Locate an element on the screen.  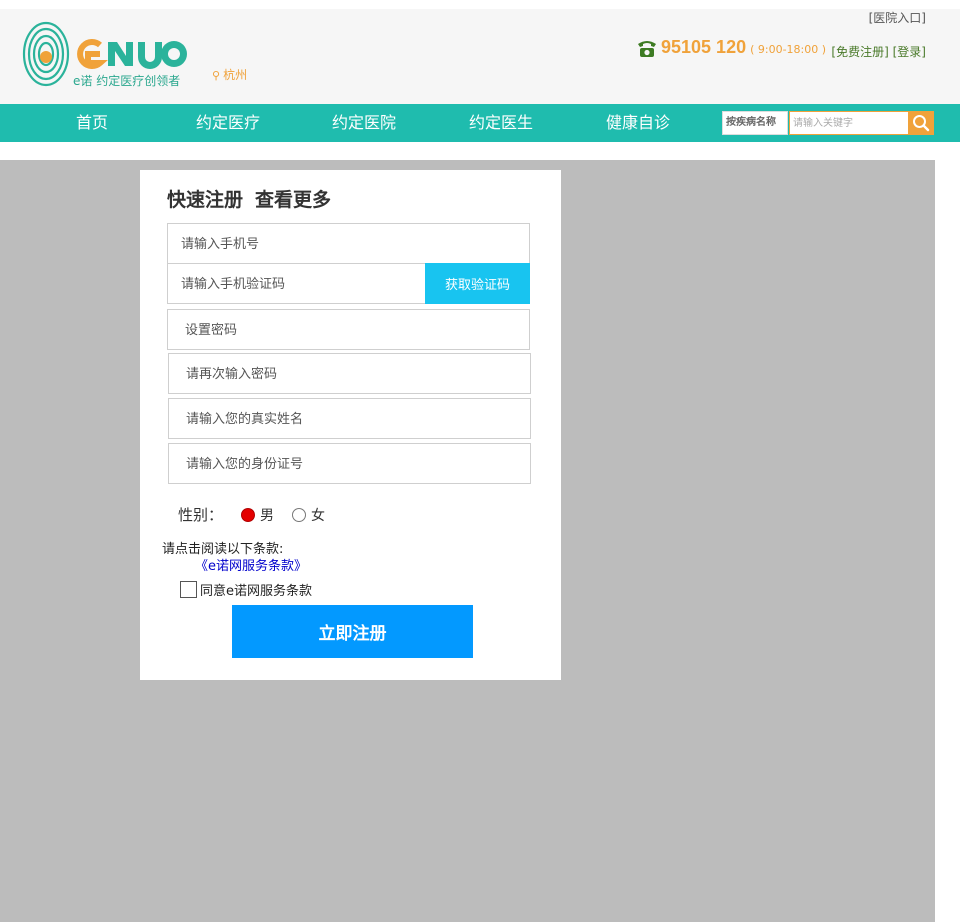
male-label: 男 is located at coordinates (267, 515).